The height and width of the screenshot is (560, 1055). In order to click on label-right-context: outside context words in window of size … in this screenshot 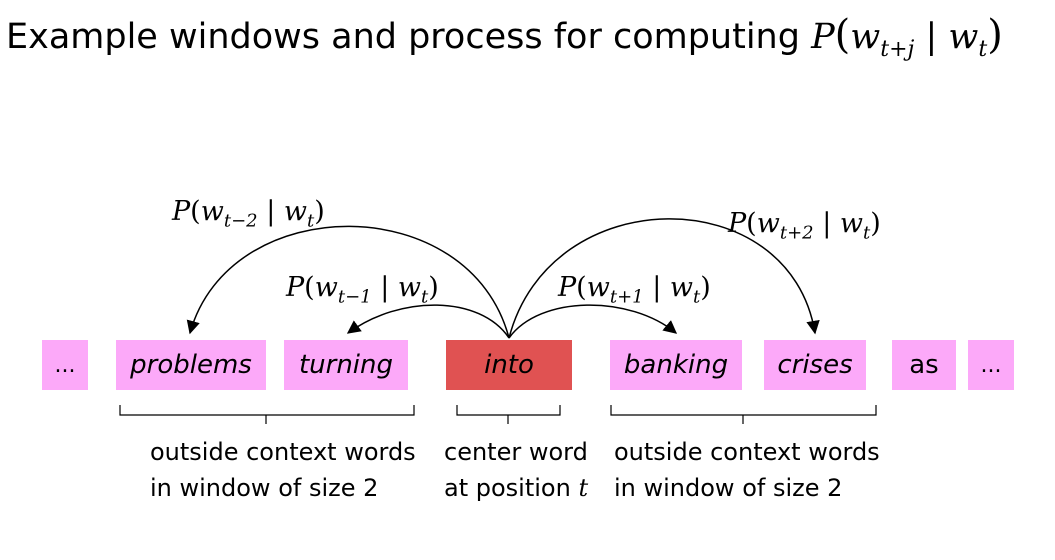, I will do `click(747, 470)`.